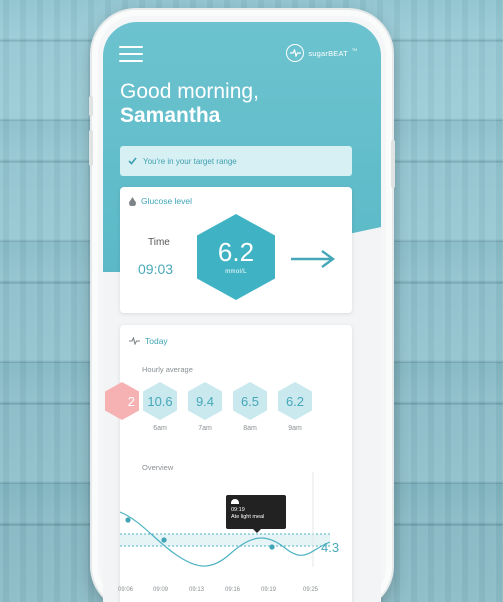 The image size is (503, 602). Describe the element at coordinates (132, 161) in the screenshot. I see `check-icon` at that location.